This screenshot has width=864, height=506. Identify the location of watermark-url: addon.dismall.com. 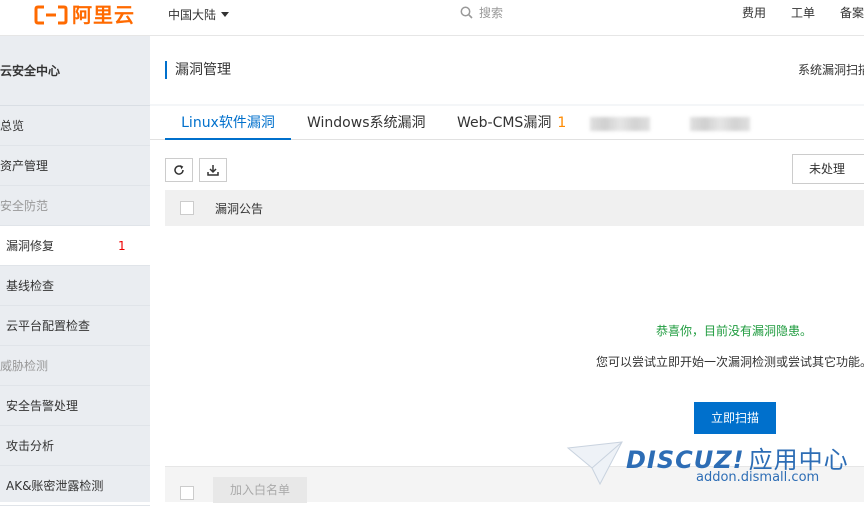
(758, 477).